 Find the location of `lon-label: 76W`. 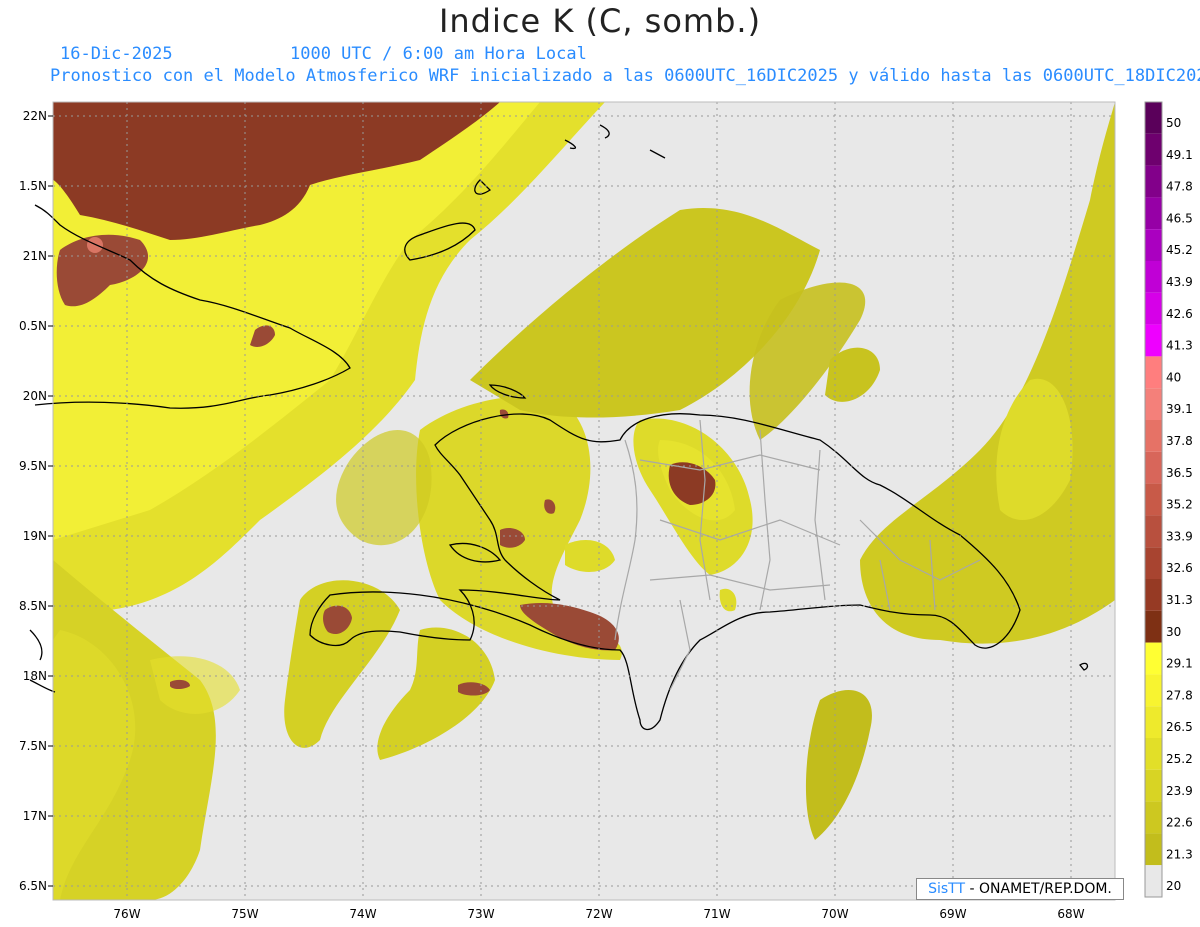

lon-label: 76W is located at coordinates (126, 914).